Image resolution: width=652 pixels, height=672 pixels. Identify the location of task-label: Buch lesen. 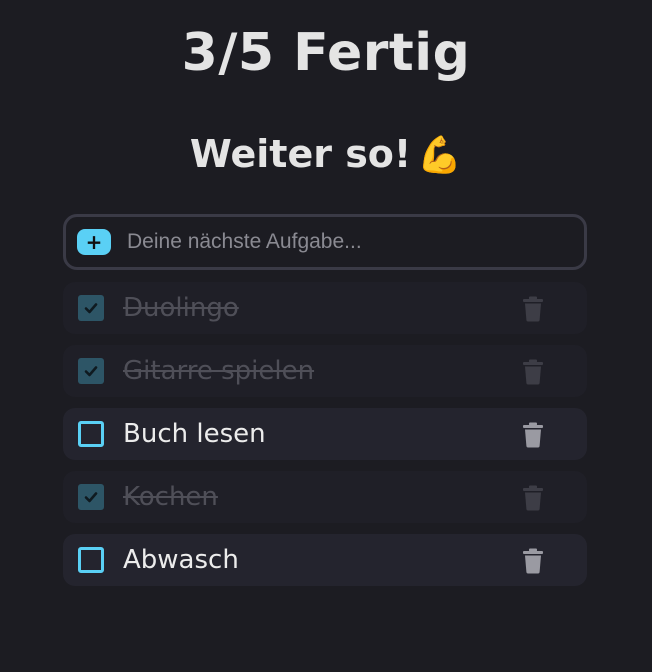
(194, 434).